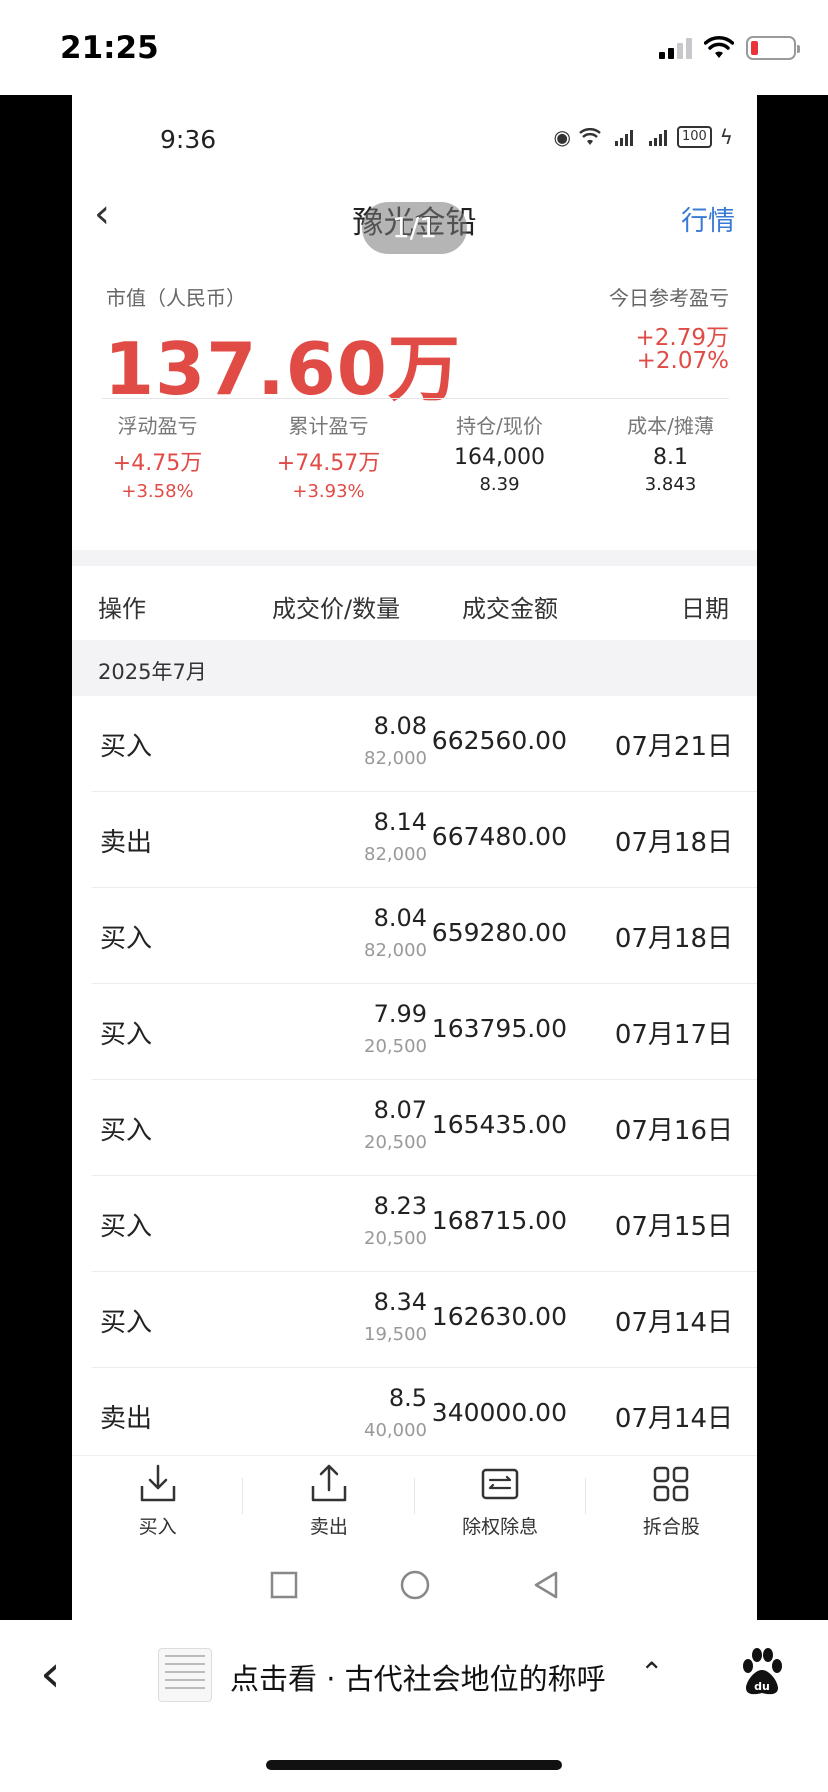 The image size is (828, 1792). What do you see at coordinates (329, 1483) in the screenshot?
I see `sell-upload-icon` at bounding box center [329, 1483].